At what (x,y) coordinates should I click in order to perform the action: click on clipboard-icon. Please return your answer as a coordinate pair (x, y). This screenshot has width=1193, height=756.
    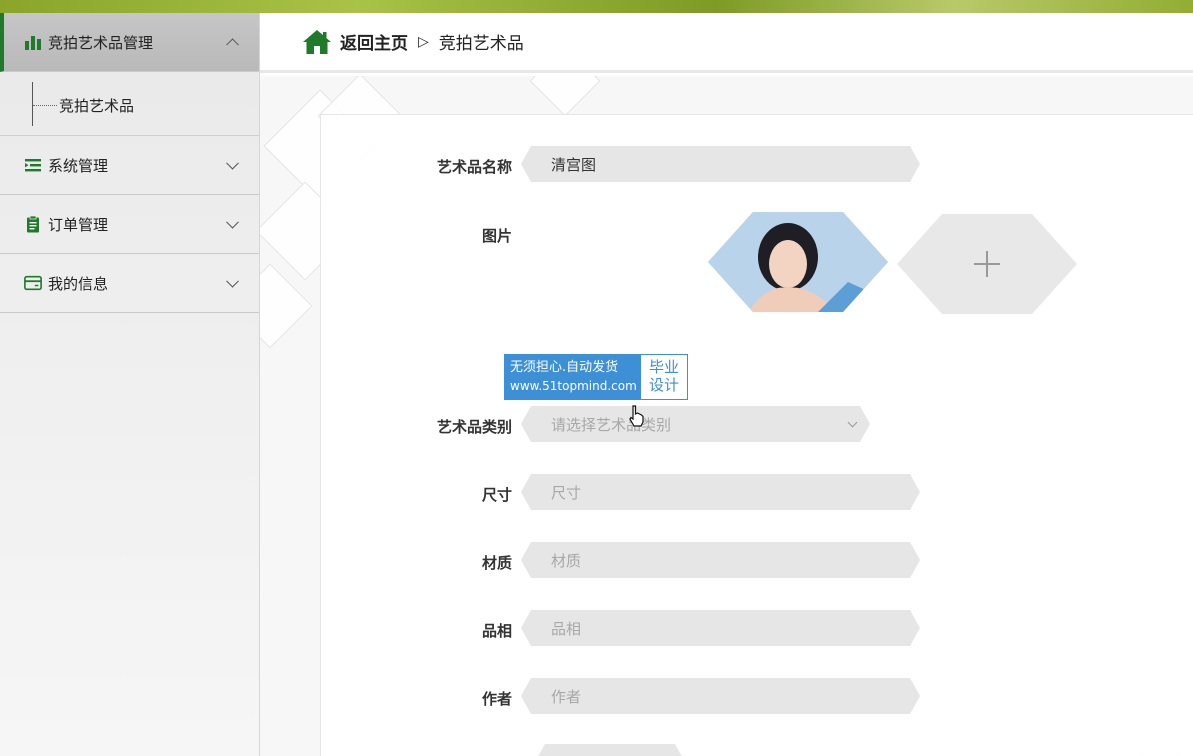
    Looking at the image, I should click on (33, 224).